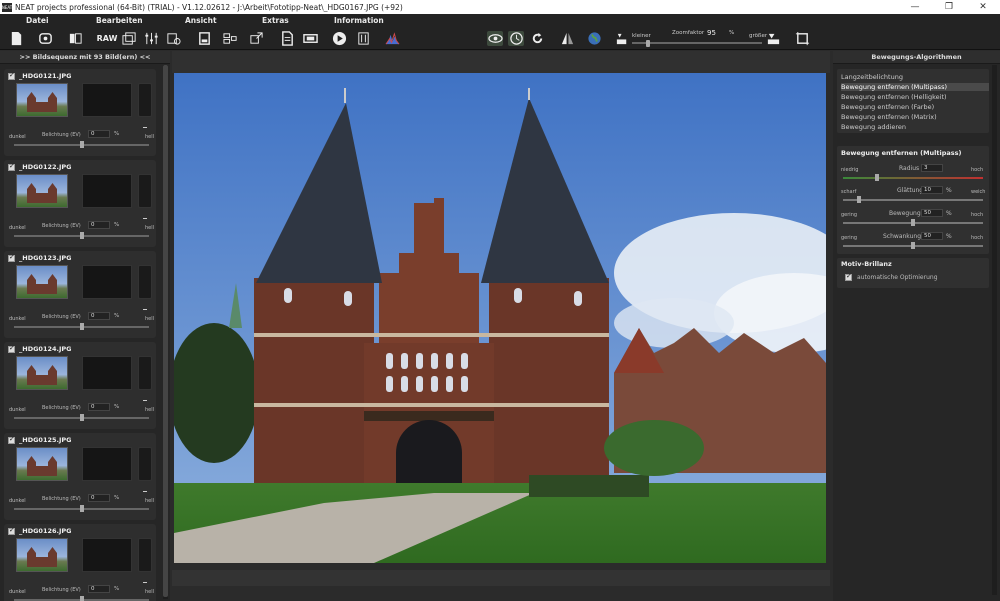 The image size is (1000, 601). Describe the element at coordinates (275, 20) in the screenshot. I see `menu-extras: Extras` at that location.